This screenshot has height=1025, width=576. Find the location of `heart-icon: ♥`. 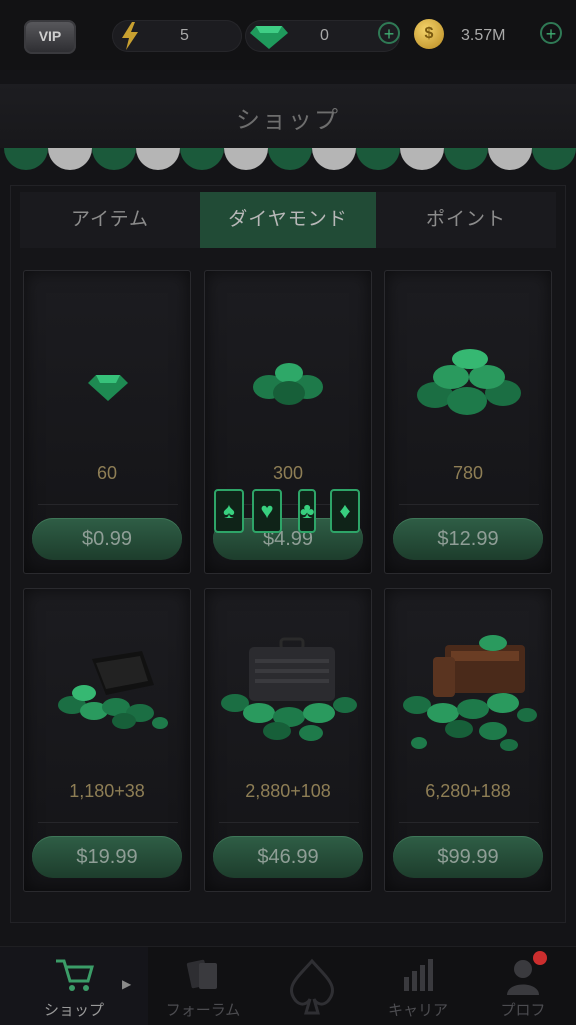

heart-icon: ♥ is located at coordinates (267, 511).